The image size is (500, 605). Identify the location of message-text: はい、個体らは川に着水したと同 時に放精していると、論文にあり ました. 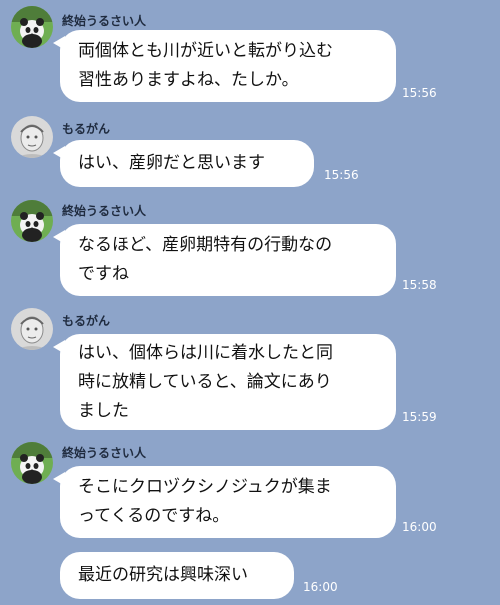
(205, 381).